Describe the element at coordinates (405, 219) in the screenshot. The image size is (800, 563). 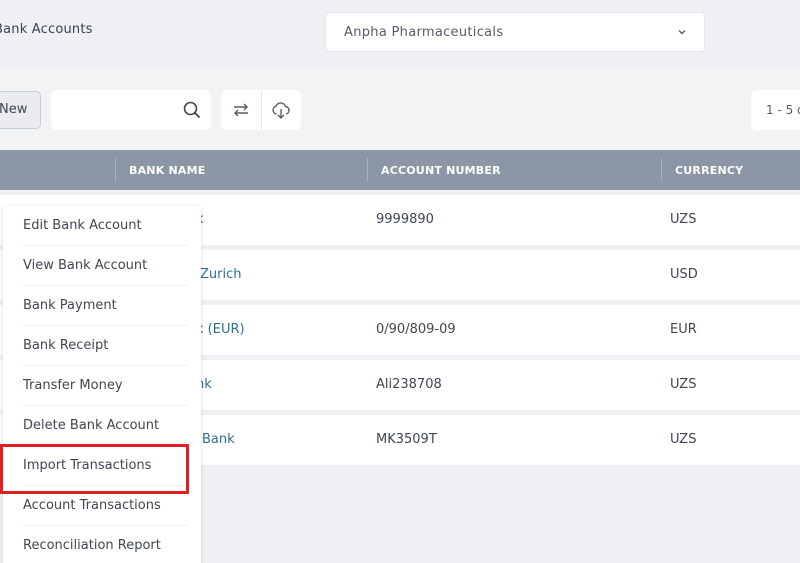
I see `account-number-cell: 9999890` at that location.